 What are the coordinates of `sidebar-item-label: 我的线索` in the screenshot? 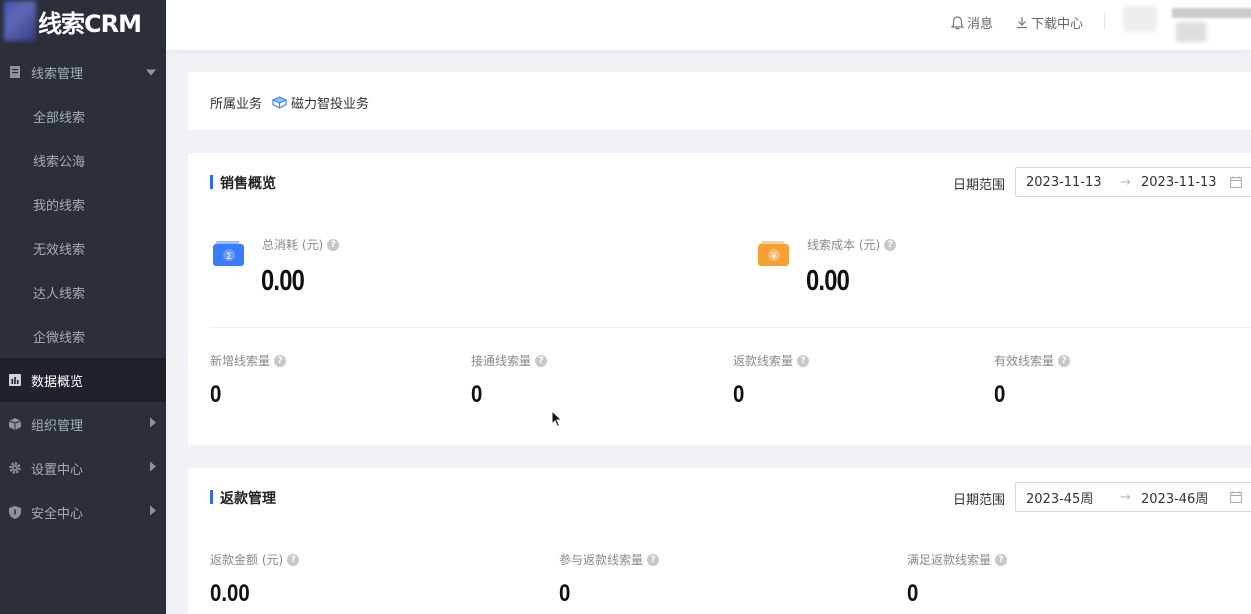 It's located at (59, 206).